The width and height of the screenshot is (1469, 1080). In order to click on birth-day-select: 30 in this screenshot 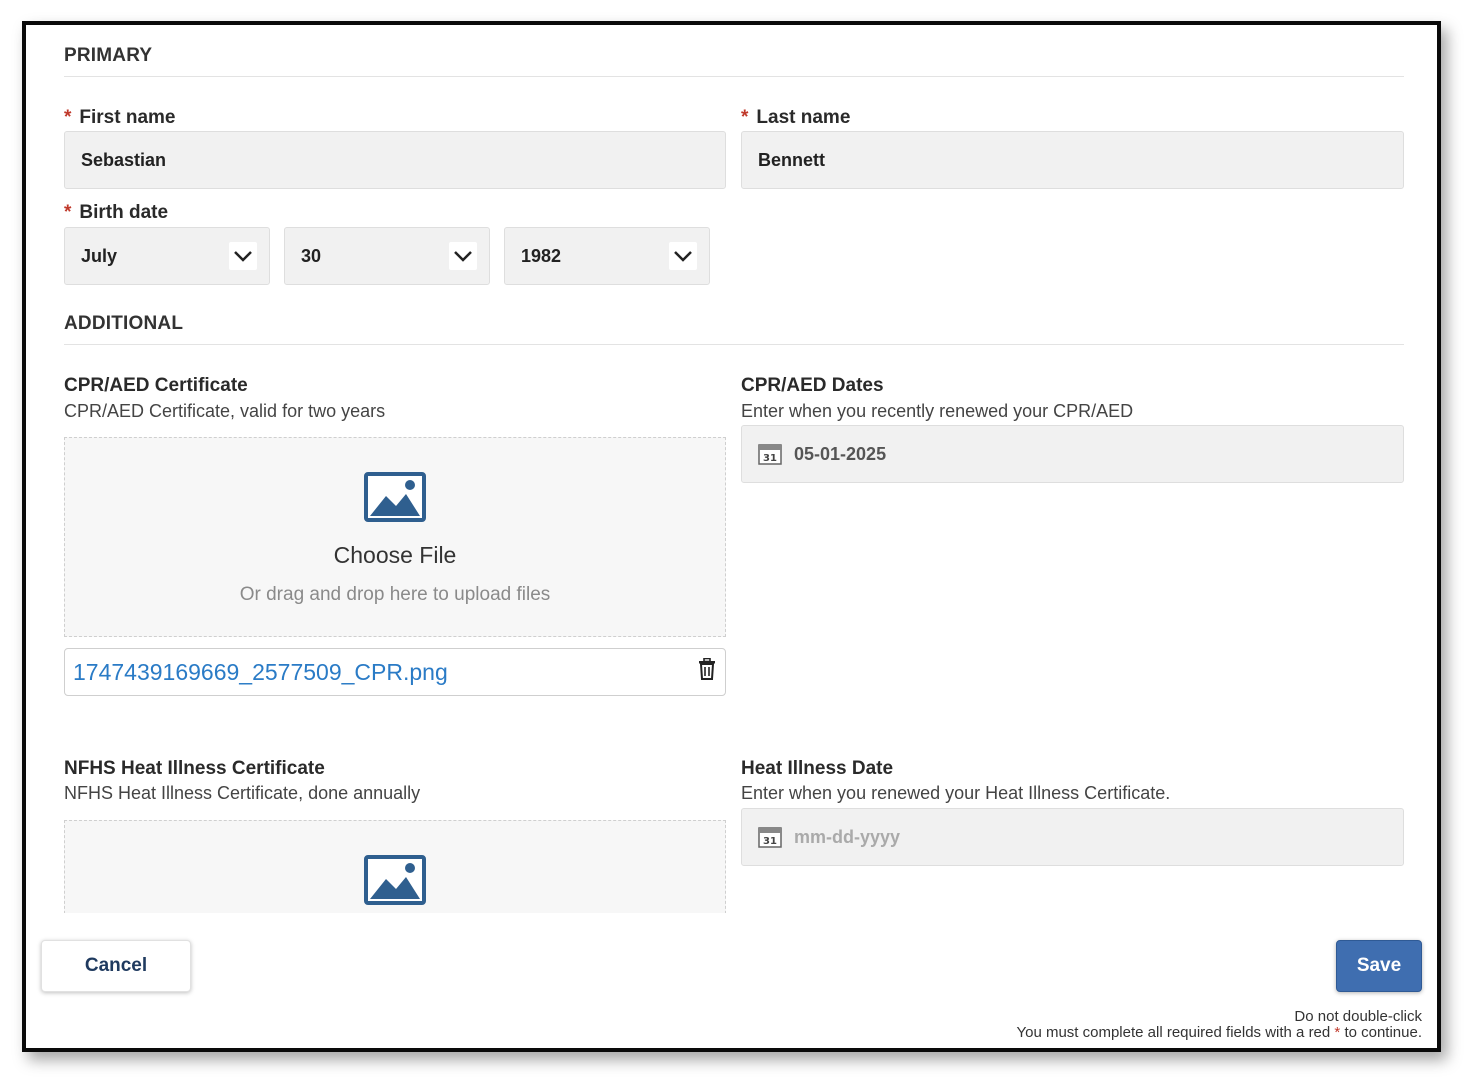, I will do `click(387, 256)`.